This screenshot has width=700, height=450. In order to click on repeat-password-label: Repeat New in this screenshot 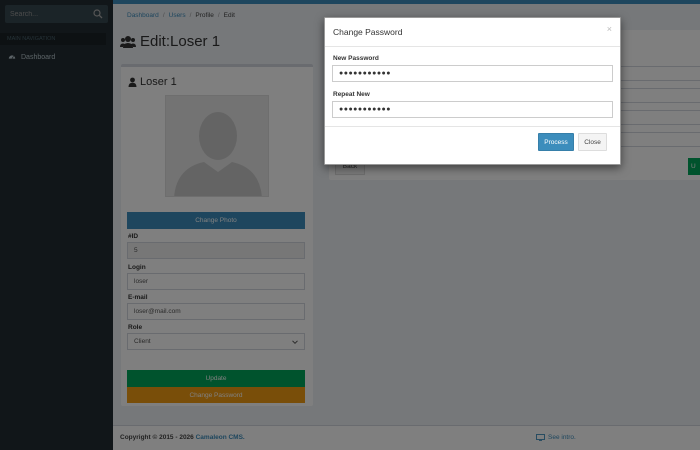, I will do `click(351, 94)`.